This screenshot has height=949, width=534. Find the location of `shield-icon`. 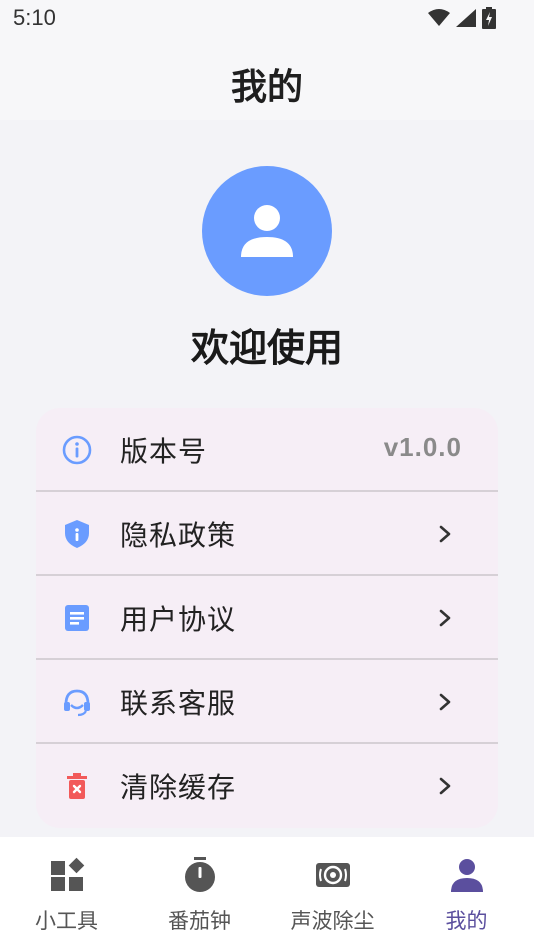

shield-icon is located at coordinates (77, 534).